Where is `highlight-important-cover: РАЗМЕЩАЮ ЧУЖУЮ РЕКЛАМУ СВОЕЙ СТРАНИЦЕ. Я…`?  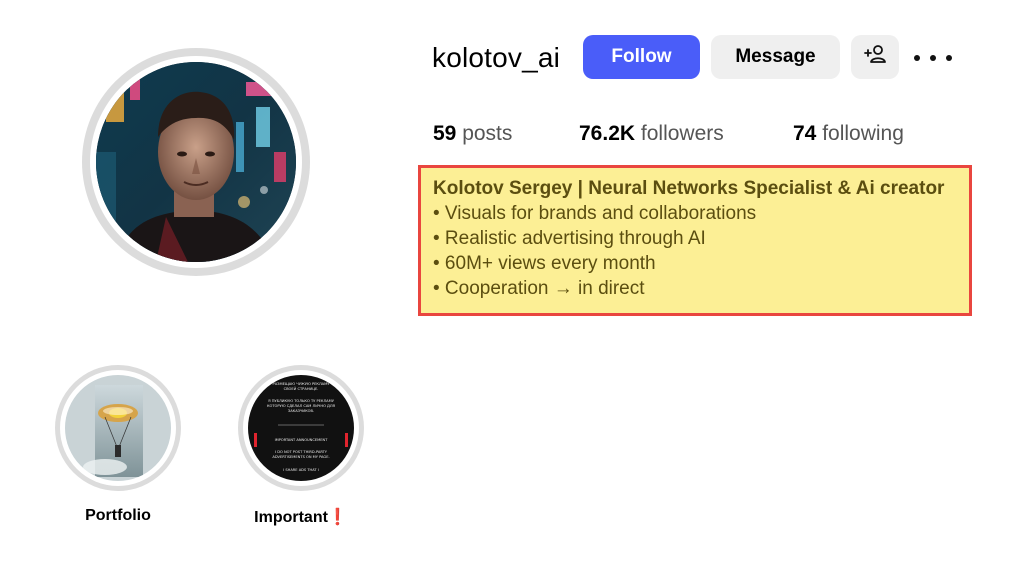
highlight-important-cover: РАЗМЕЩАЮ ЧУЖУЮ РЕКЛАМУ СВОЕЙ СТРАНИЦЕ. Я… is located at coordinates (301, 428).